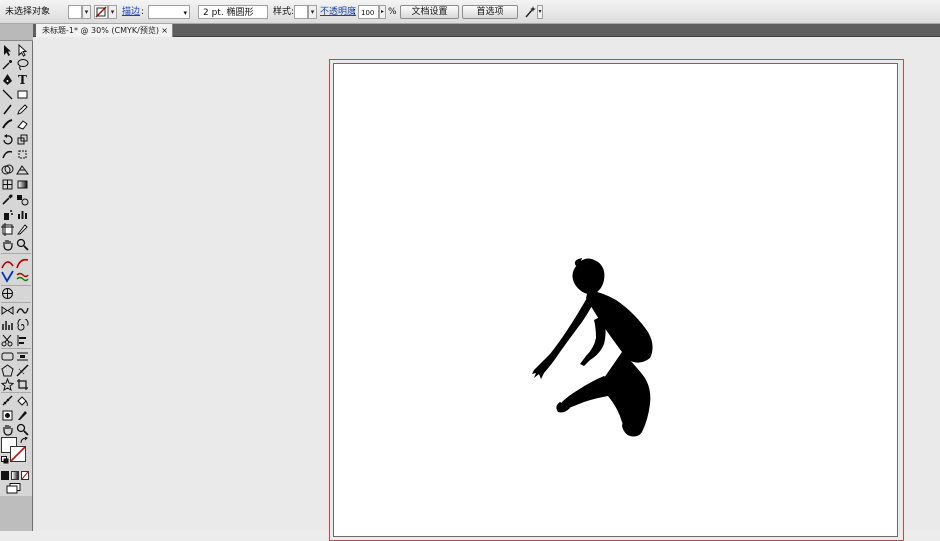  I want to click on stroke-weight-field: ▾, so click(169, 12).